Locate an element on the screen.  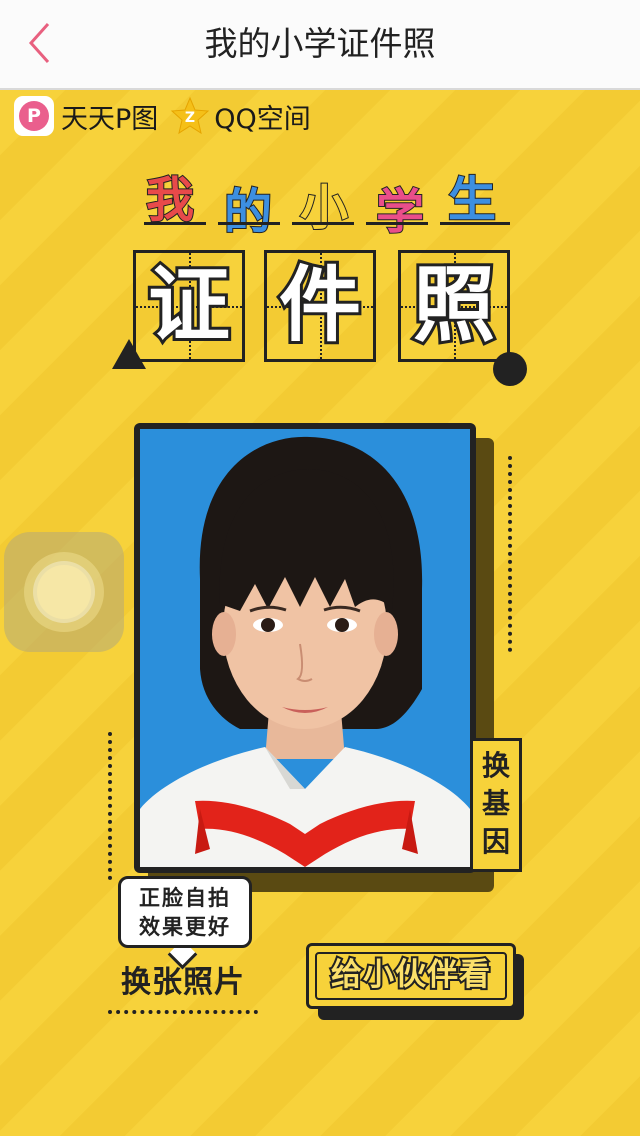
tip-line-2: 效果更好 is located at coordinates (185, 927).